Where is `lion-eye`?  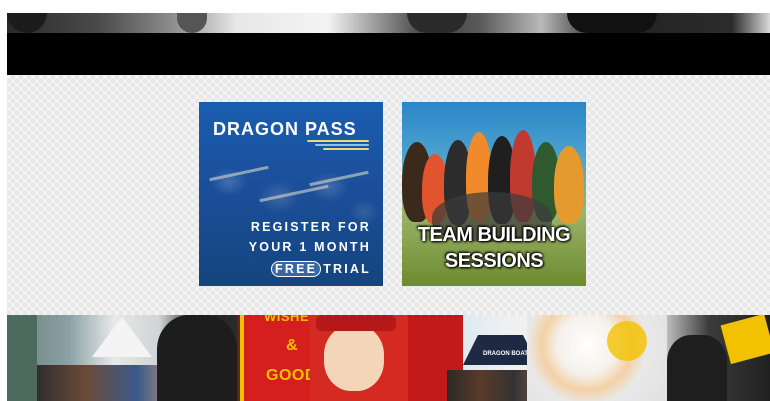
lion-eye is located at coordinates (627, 341).